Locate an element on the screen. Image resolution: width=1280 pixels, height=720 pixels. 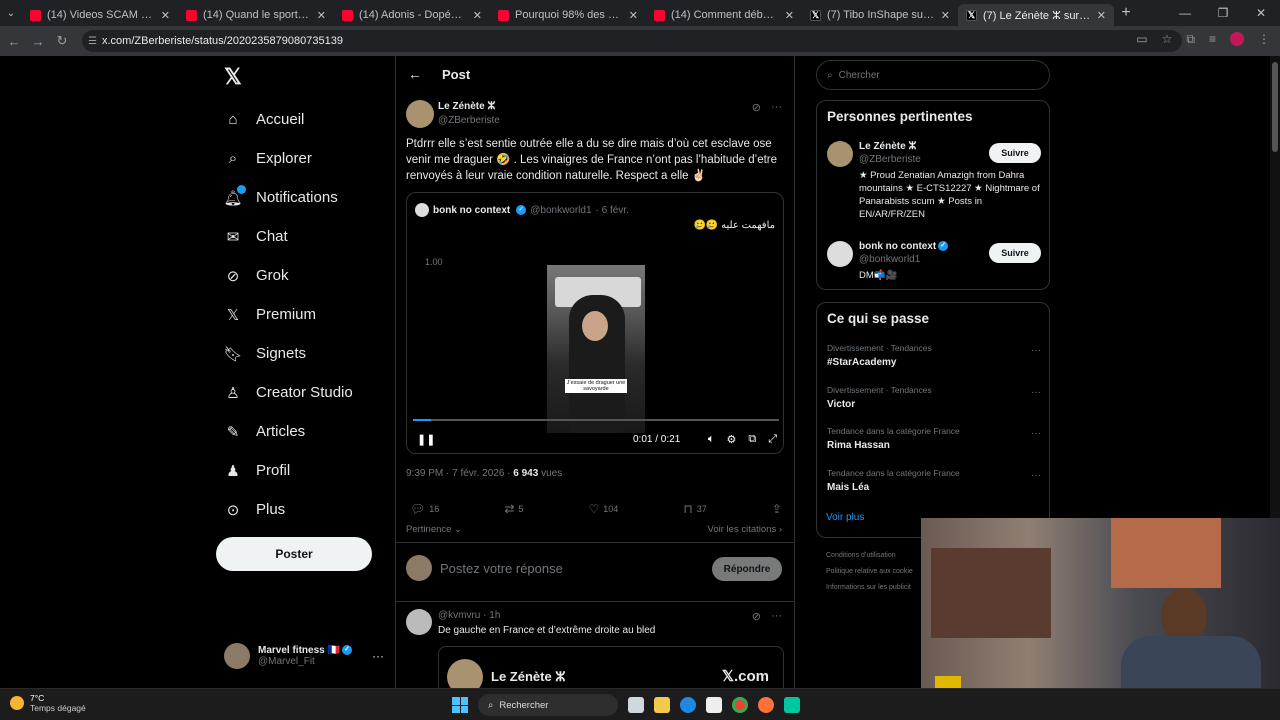
share-action: ⇪ is located at coordinates (777, 509).